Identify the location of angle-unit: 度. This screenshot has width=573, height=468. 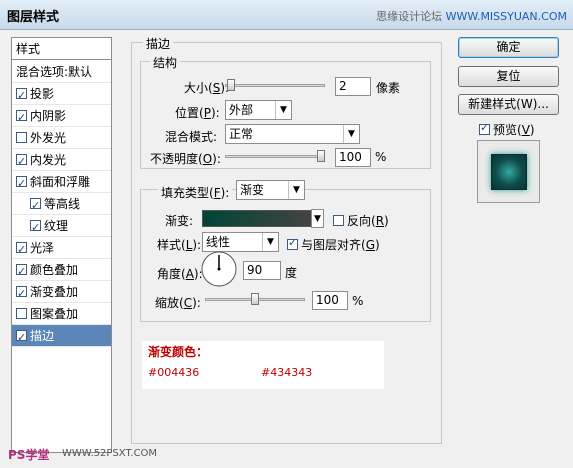
(291, 273).